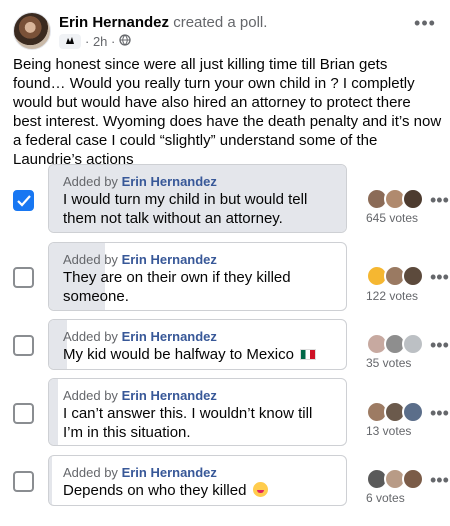 The image size is (450, 526). What do you see at coordinates (388, 431) in the screenshot?
I see `vote-count: 13 votes` at bounding box center [388, 431].